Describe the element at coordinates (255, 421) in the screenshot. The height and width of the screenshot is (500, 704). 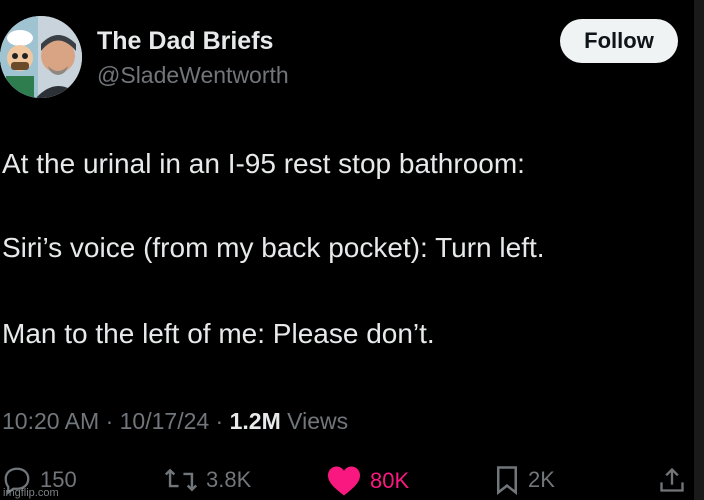
I see `views-count: 1.2M` at that location.